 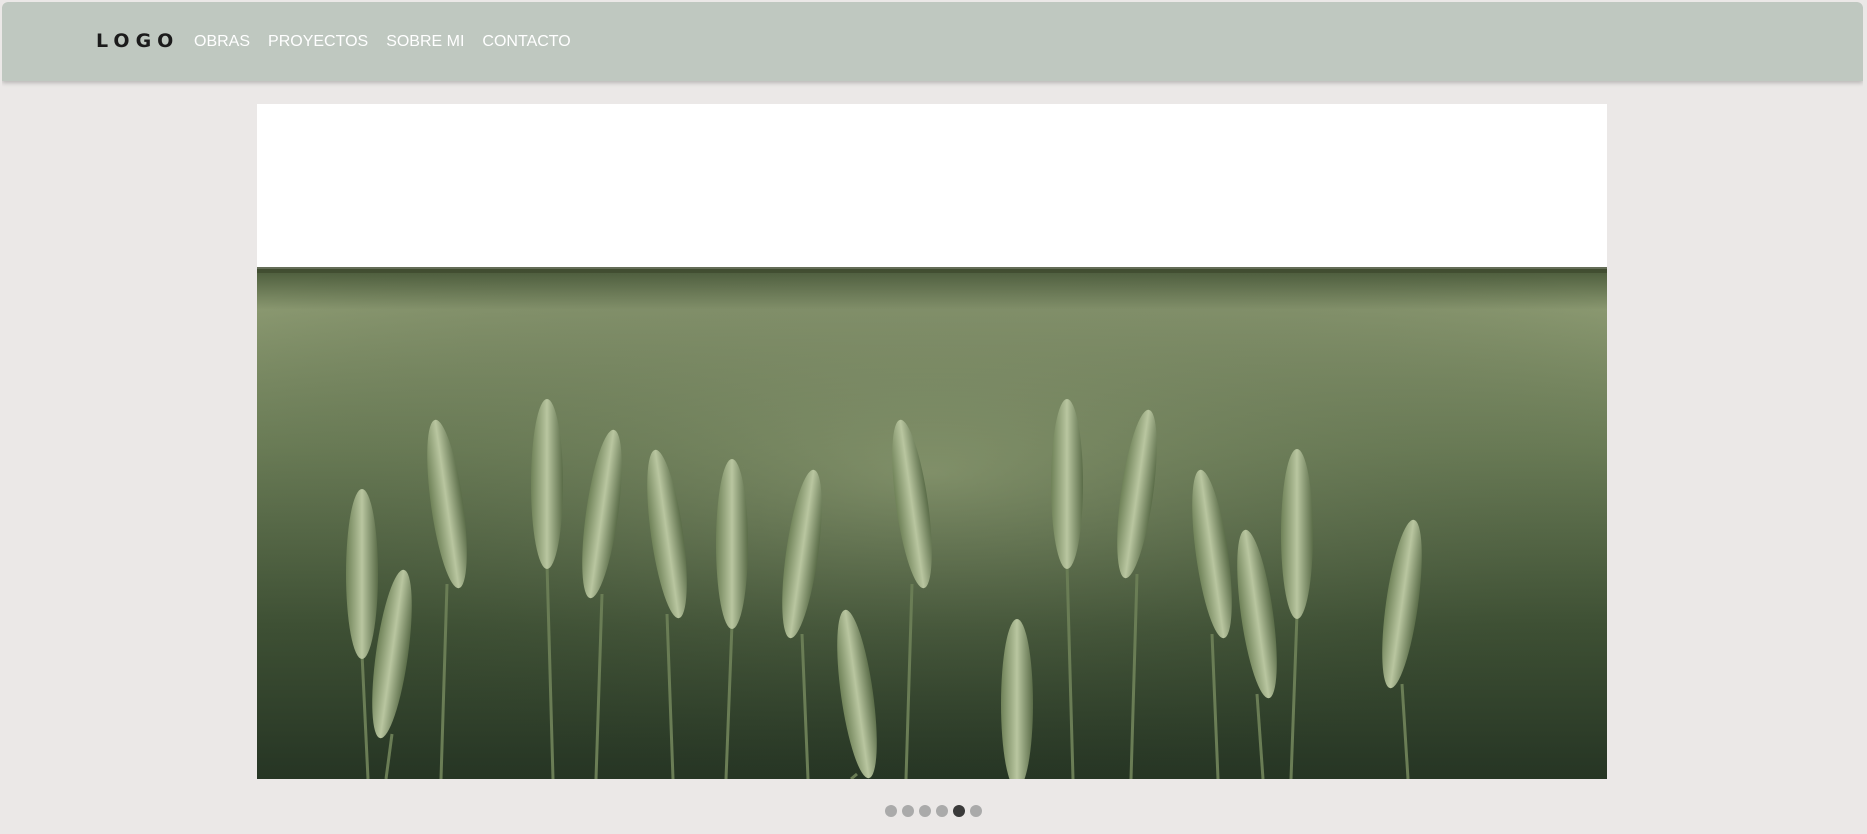 What do you see at coordinates (526, 42) in the screenshot?
I see `nav-link-contacto: CONTACTO` at bounding box center [526, 42].